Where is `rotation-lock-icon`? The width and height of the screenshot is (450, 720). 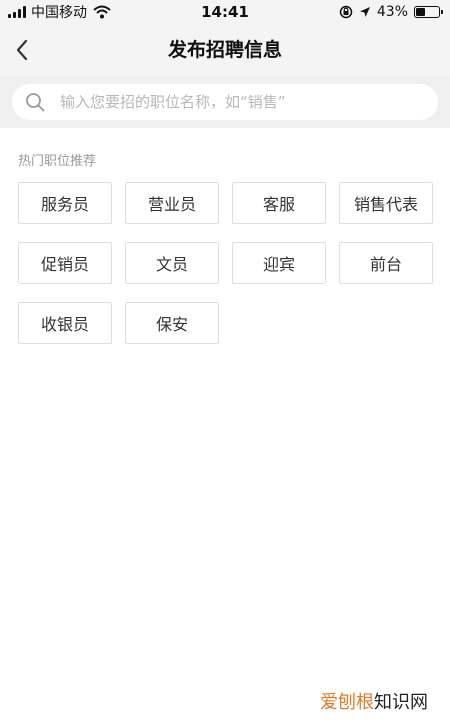 rotation-lock-icon is located at coordinates (346, 12).